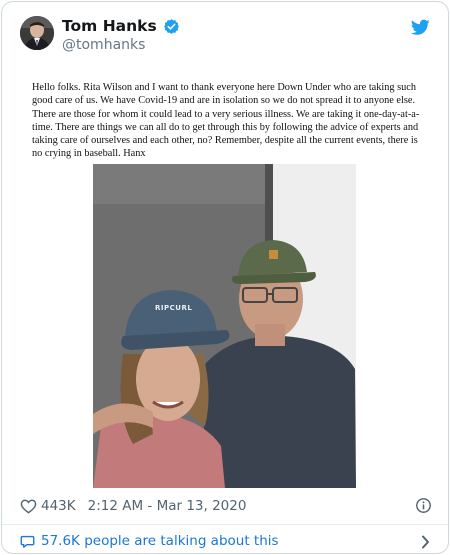 The width and height of the screenshot is (450, 555). What do you see at coordinates (28, 506) in the screenshot?
I see `heart-outline-icon` at bounding box center [28, 506].